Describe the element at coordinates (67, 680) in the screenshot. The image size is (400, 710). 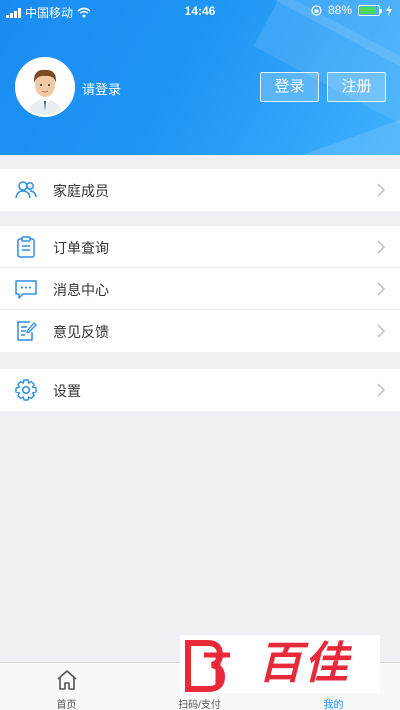
I see `home-icon` at that location.